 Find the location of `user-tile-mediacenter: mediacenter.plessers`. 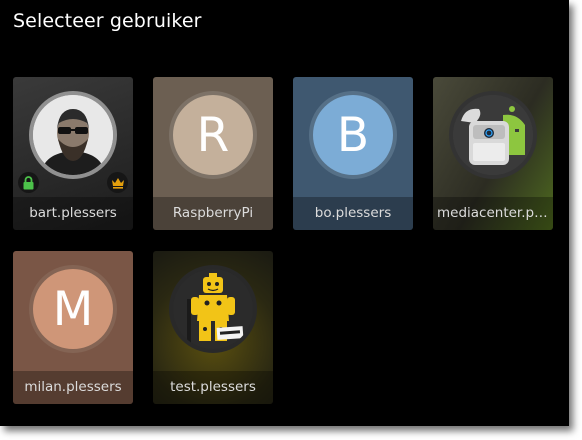

user-tile-mediacenter: mediacenter.plessers is located at coordinates (493, 153).